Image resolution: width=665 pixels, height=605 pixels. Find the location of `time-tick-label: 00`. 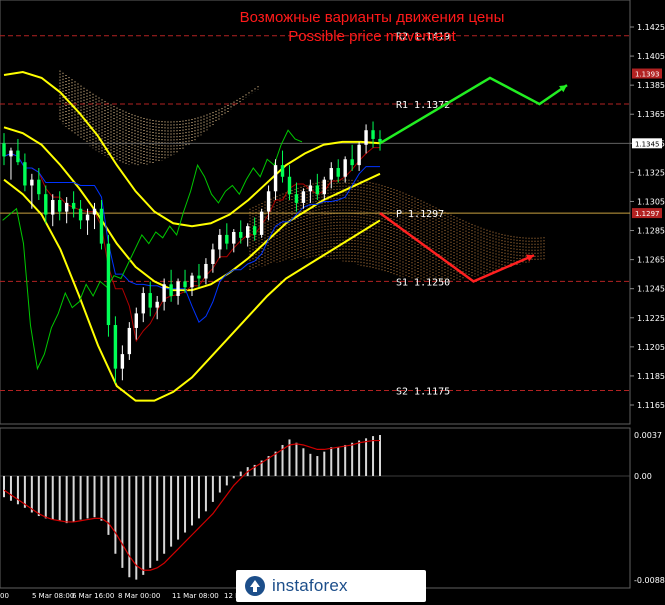

time-tick-label: 00 is located at coordinates (4, 596).